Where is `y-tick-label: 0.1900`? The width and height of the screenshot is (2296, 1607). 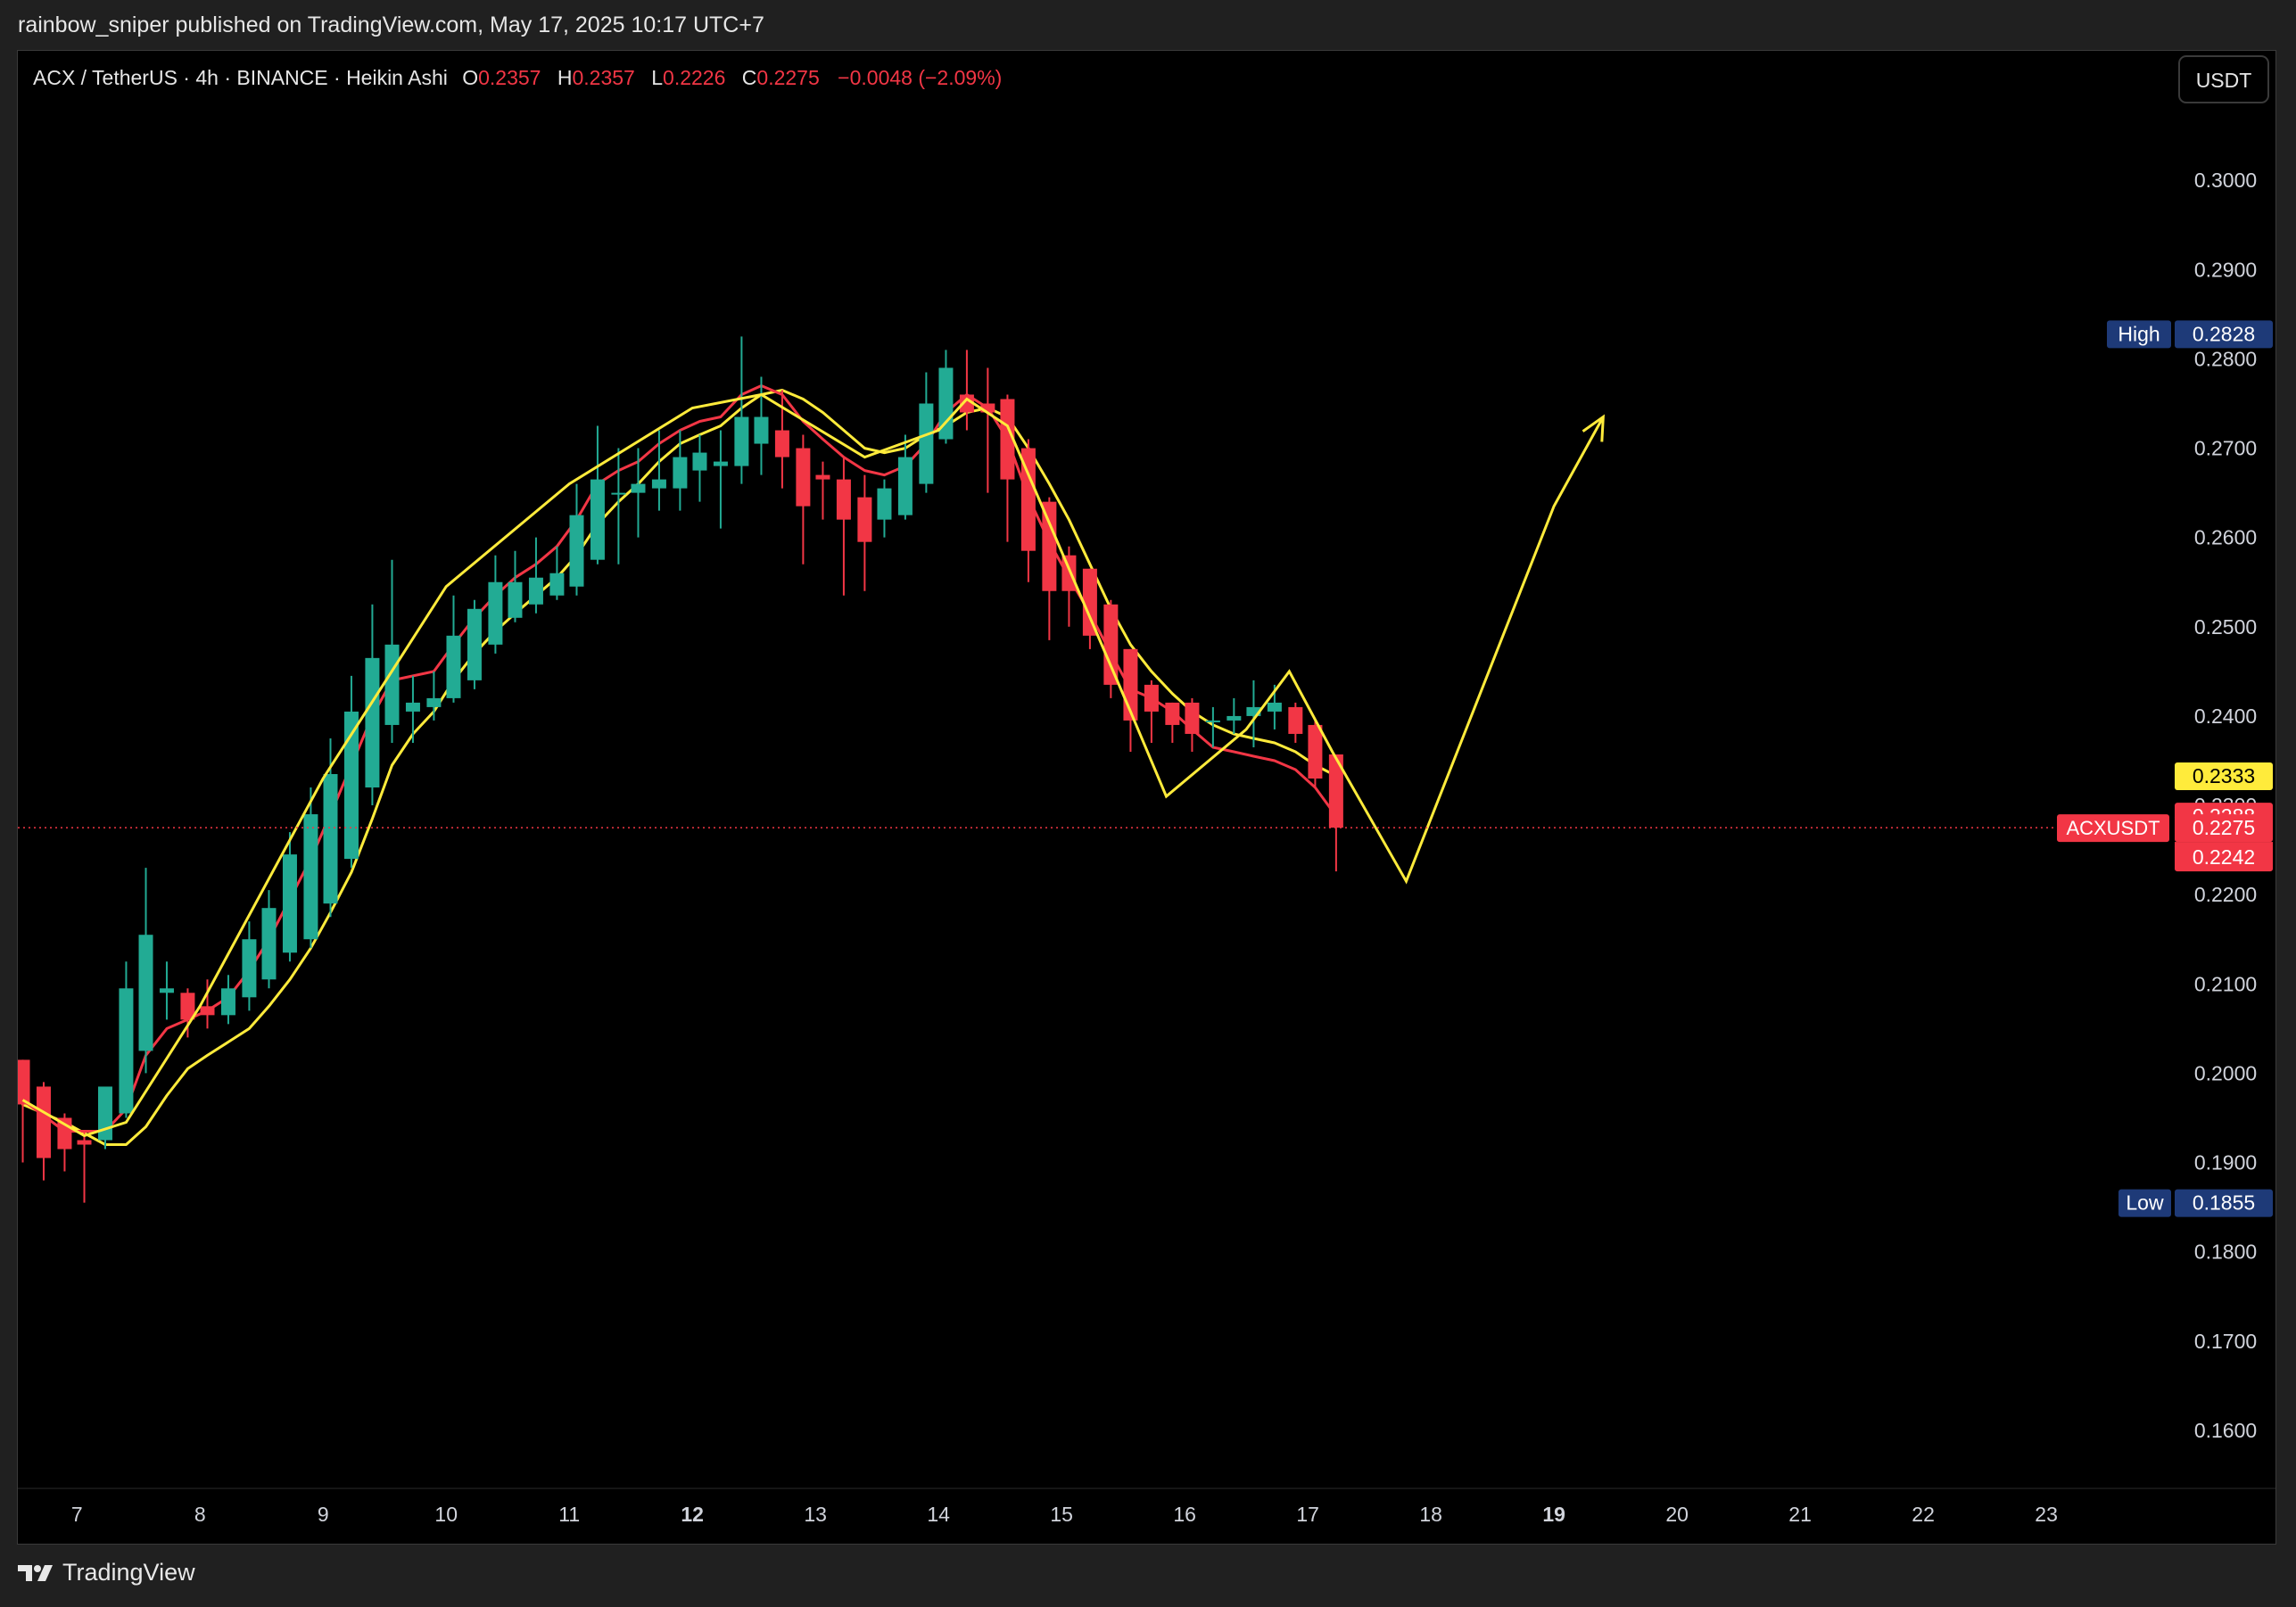 y-tick-label: 0.1900 is located at coordinates (2225, 1162).